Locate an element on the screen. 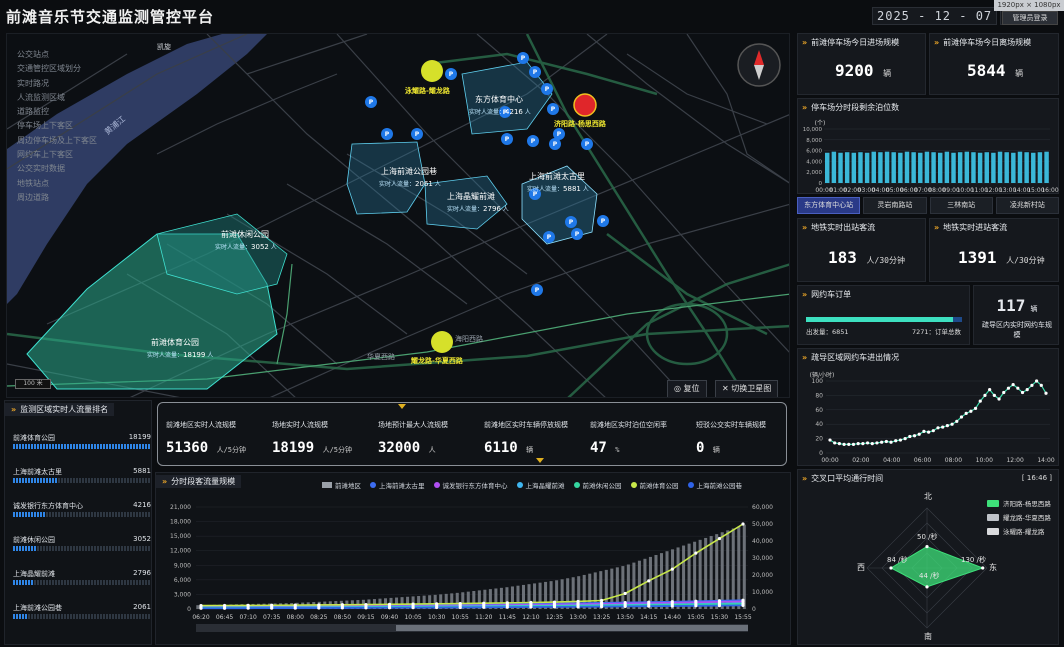 The height and width of the screenshot is (647, 1064). flow-legend-item: 上海晶耀前滩 is located at coordinates (540, 485).